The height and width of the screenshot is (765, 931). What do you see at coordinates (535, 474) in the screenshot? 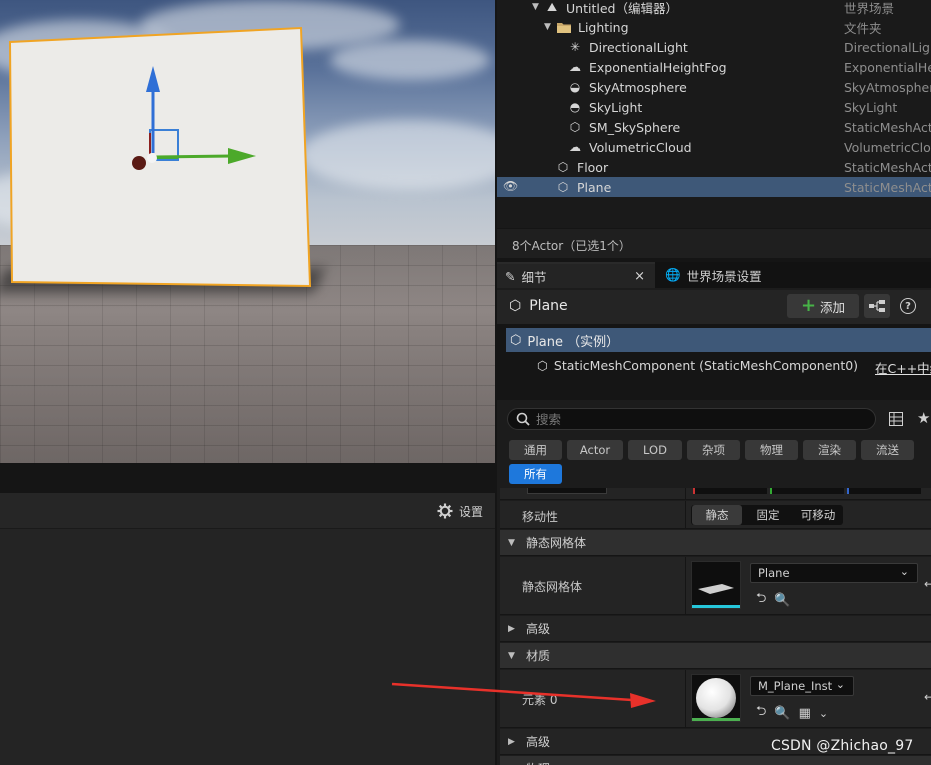
I see `filter-all: 所有` at bounding box center [535, 474].